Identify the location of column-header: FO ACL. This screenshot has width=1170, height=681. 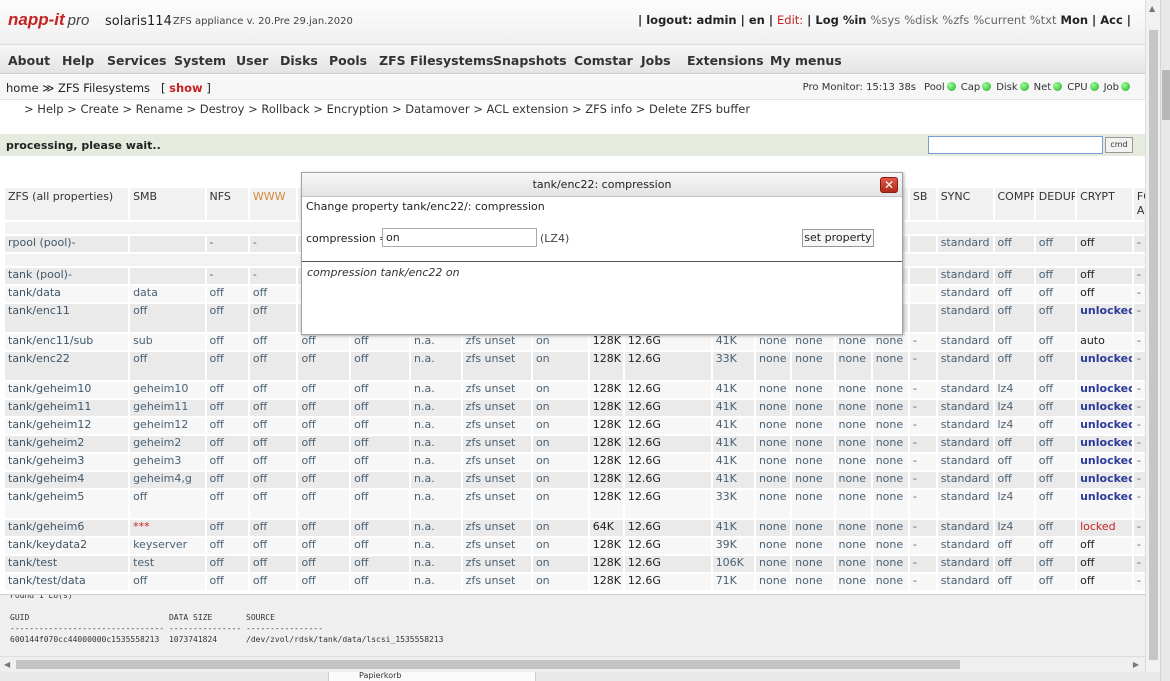
(1139, 204).